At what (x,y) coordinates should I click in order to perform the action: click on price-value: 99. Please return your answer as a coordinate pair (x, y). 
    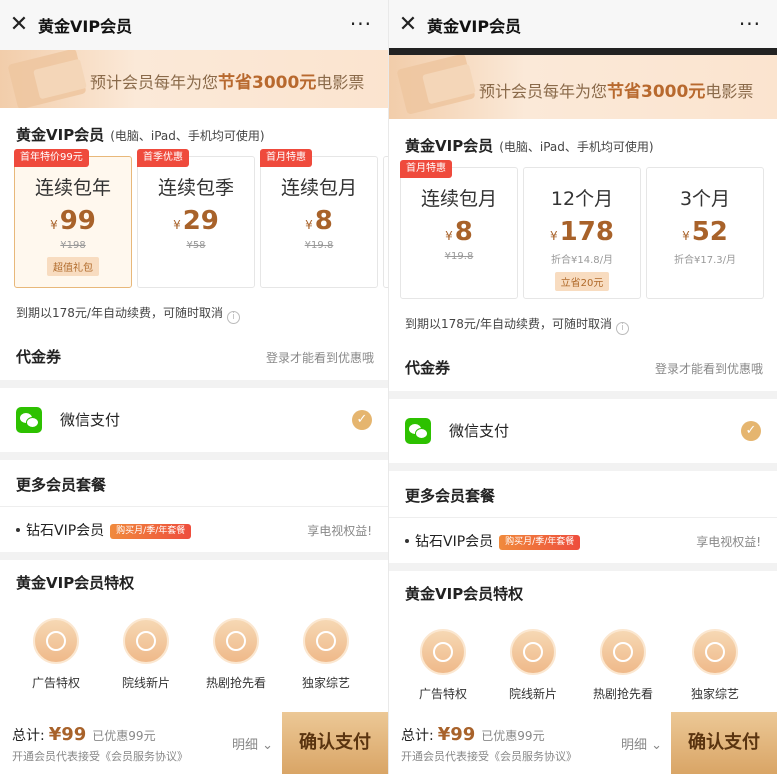
    Looking at the image, I should click on (77, 221).